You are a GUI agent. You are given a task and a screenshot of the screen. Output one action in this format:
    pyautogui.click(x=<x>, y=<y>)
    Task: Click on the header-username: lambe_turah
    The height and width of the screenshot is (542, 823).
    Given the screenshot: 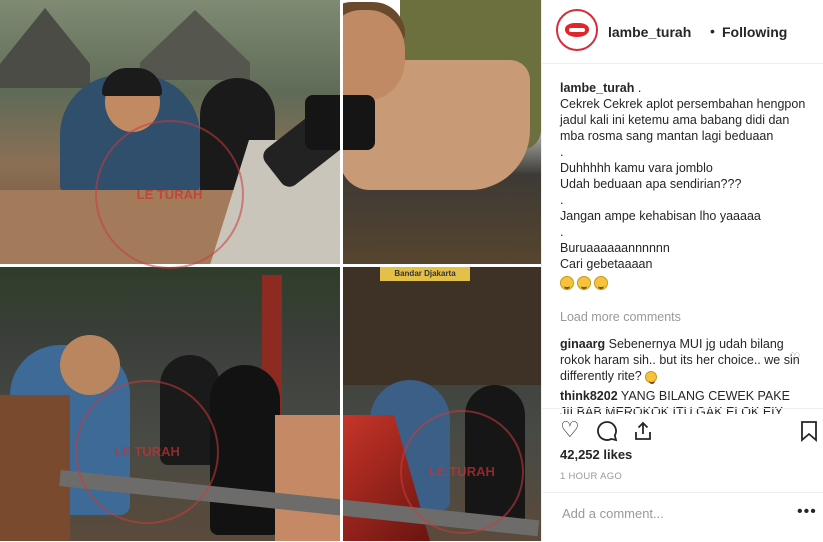 What is the action you would take?
    pyautogui.click(x=649, y=32)
    